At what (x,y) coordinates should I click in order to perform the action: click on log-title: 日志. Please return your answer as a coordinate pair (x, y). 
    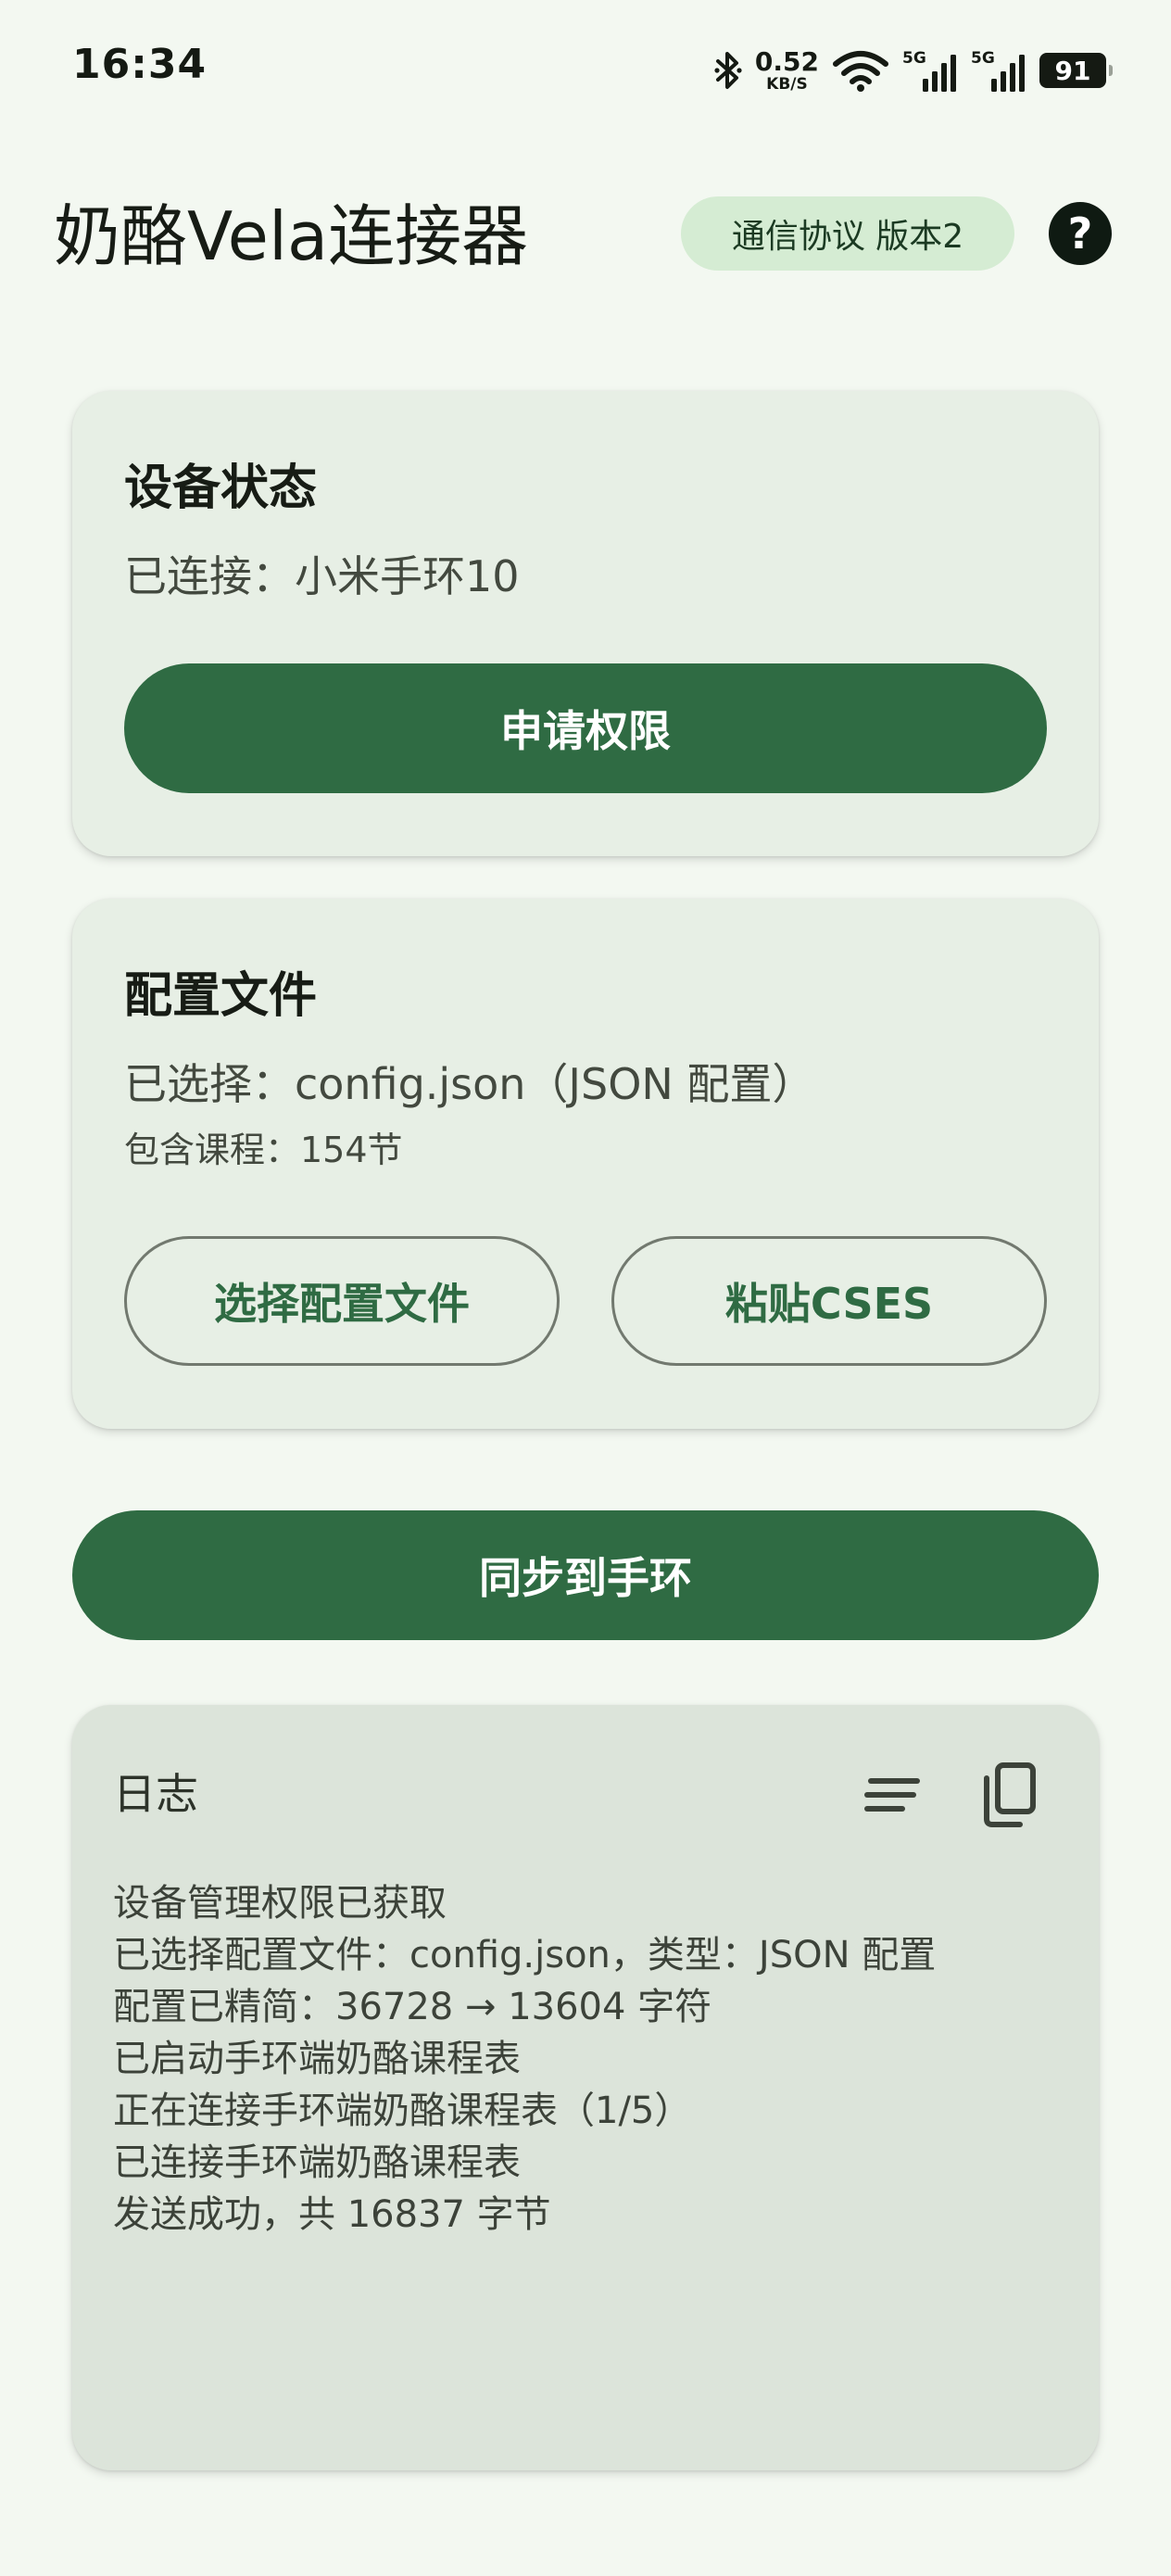
    Looking at the image, I should click on (156, 1794).